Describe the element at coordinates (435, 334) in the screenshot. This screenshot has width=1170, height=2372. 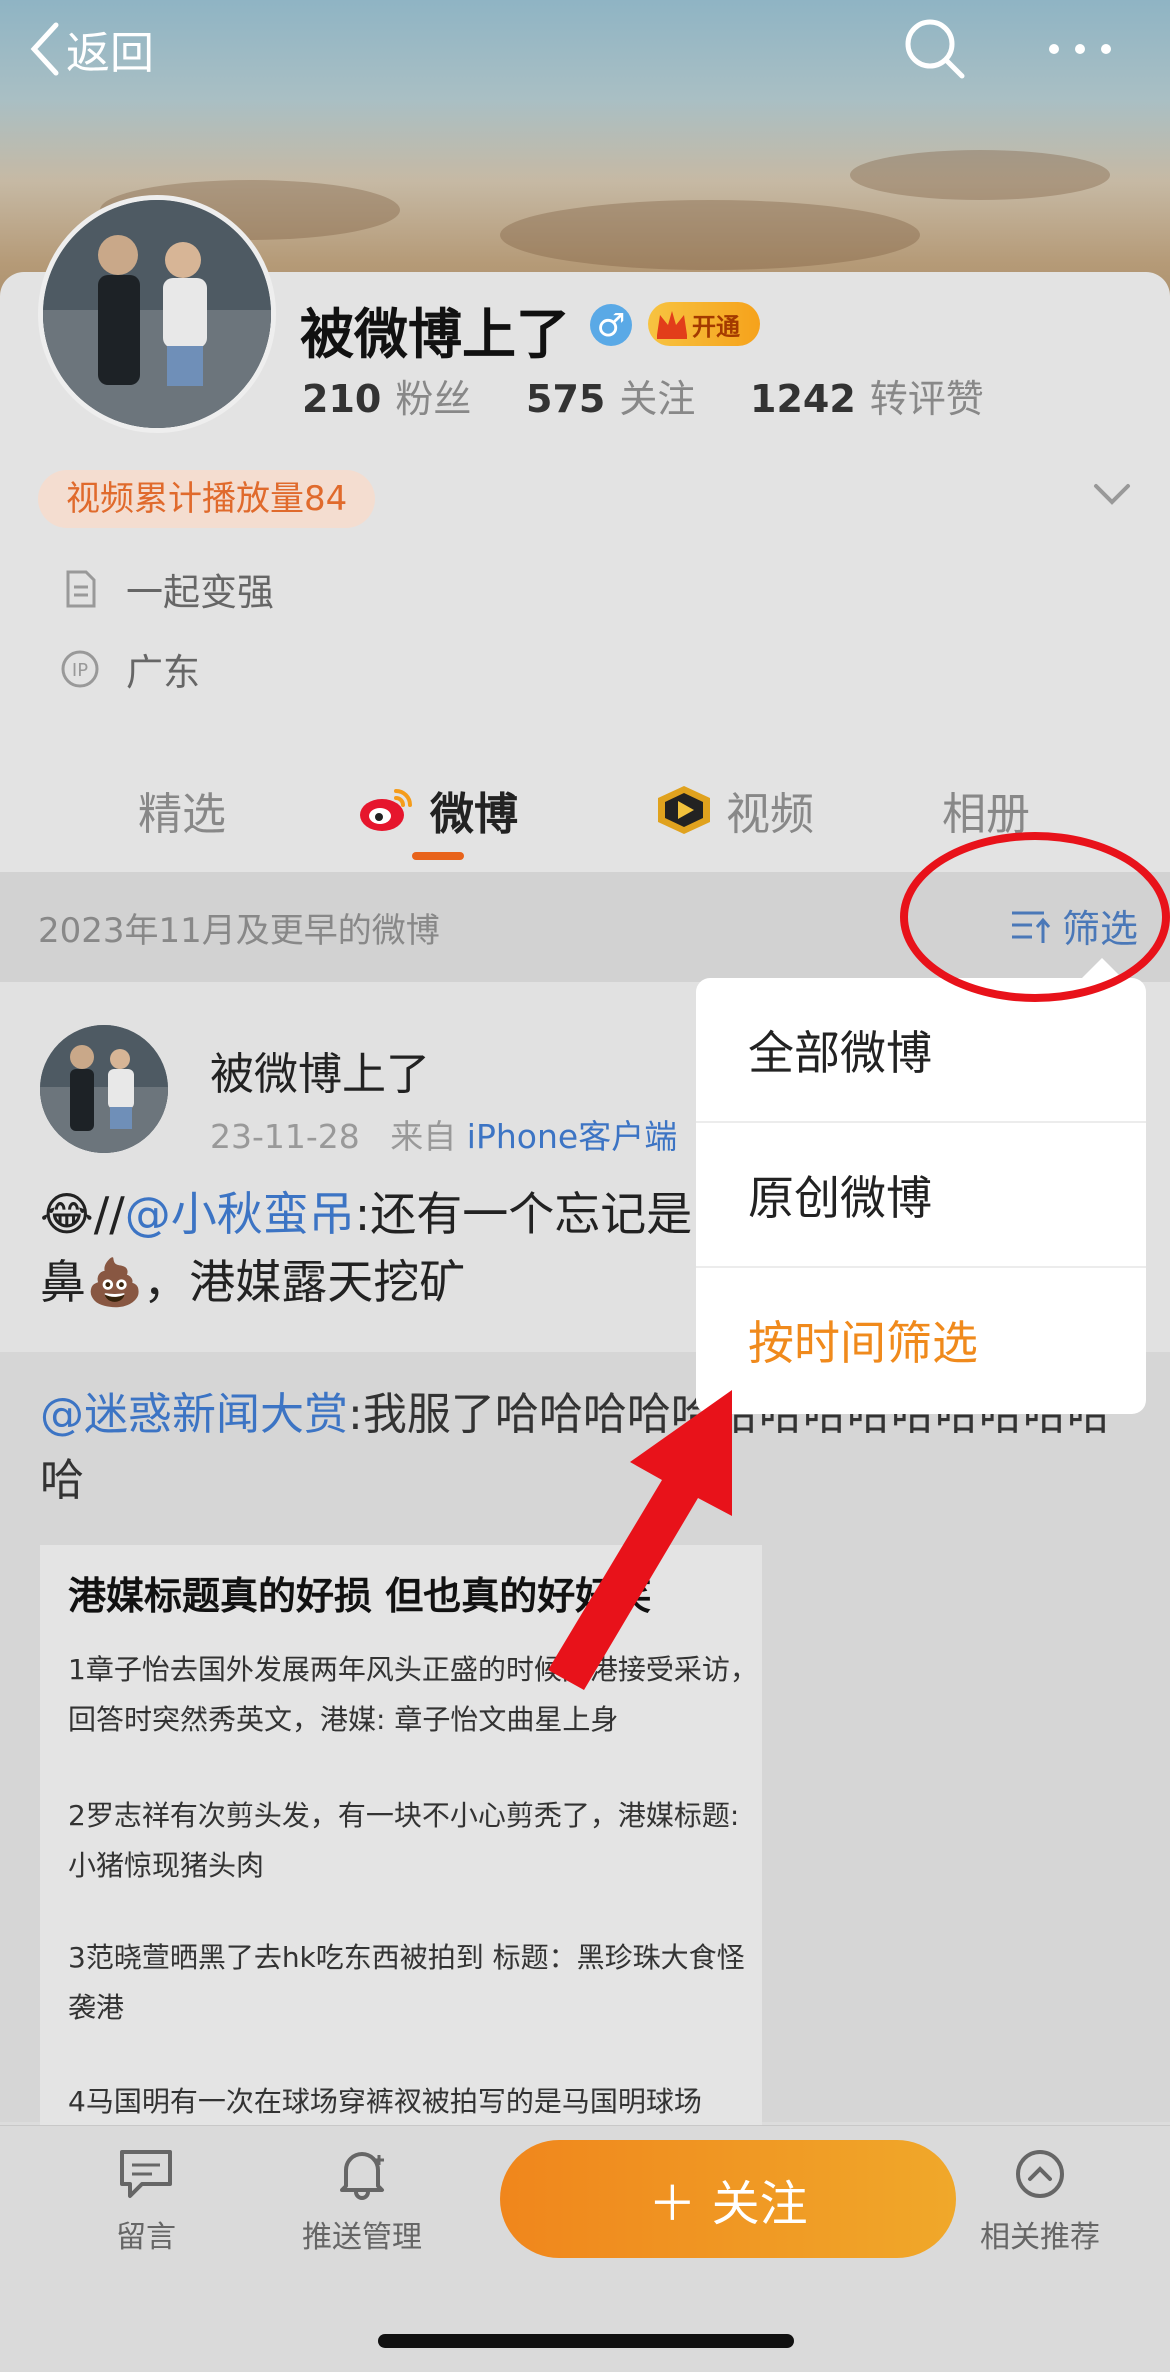
I see `profile-name: 被微博上了` at that location.